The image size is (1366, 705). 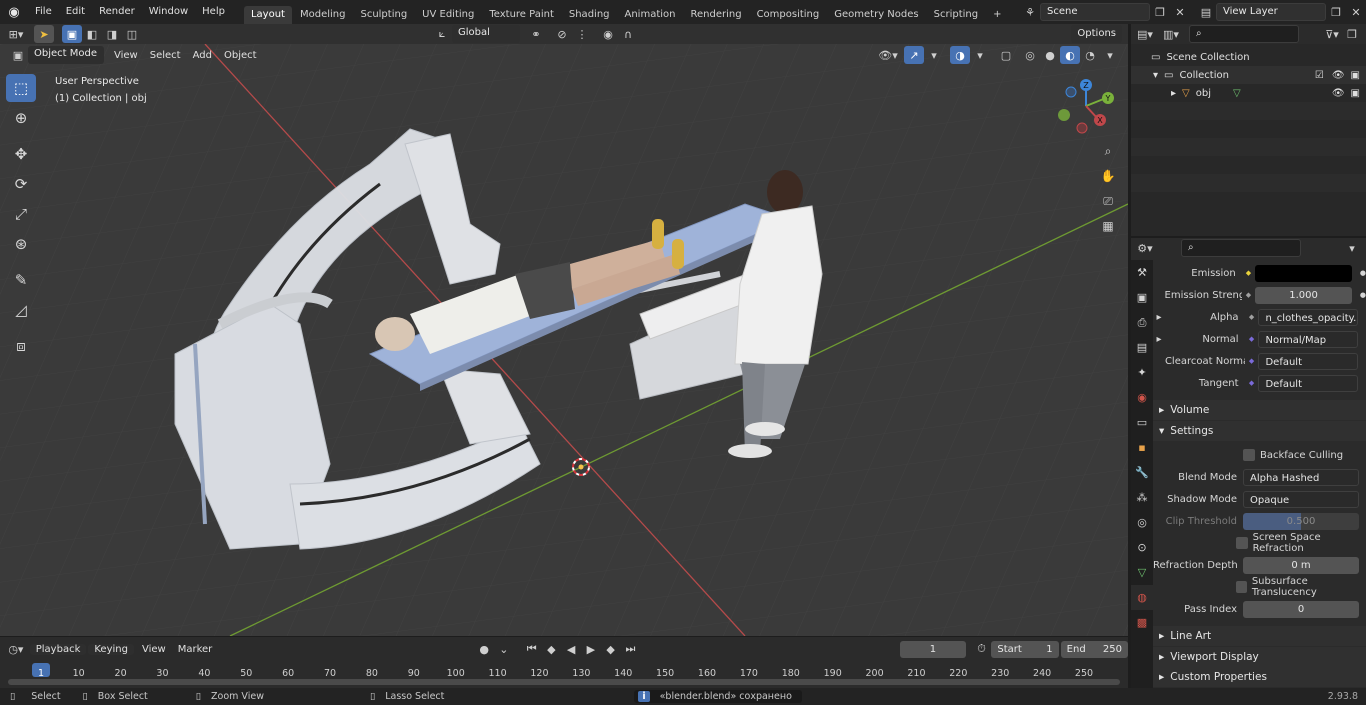 What do you see at coordinates (1096, 34) in the screenshot?
I see `options-button: Options` at bounding box center [1096, 34].